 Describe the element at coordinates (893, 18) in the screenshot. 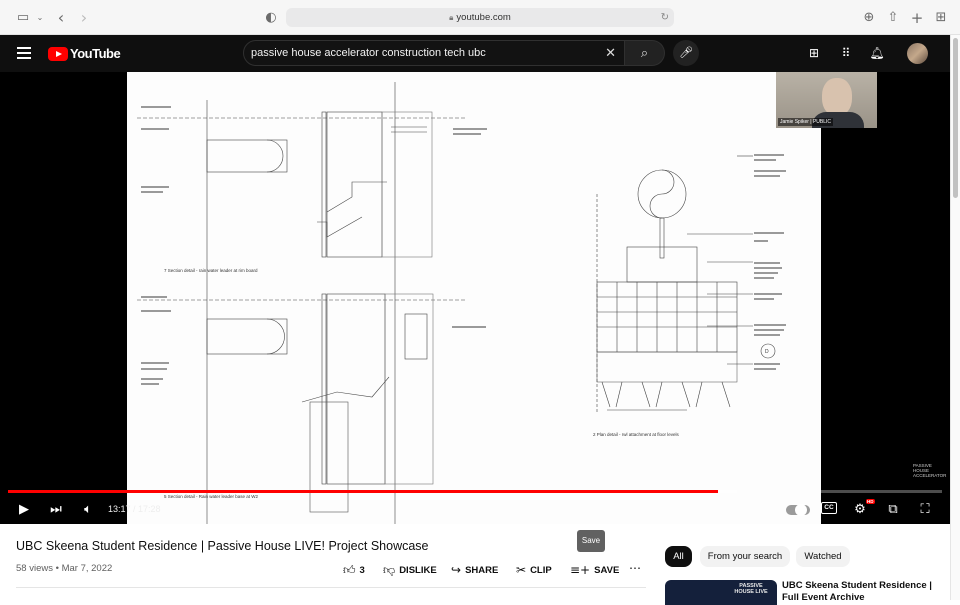

I see `share-icon: ⇧` at that location.